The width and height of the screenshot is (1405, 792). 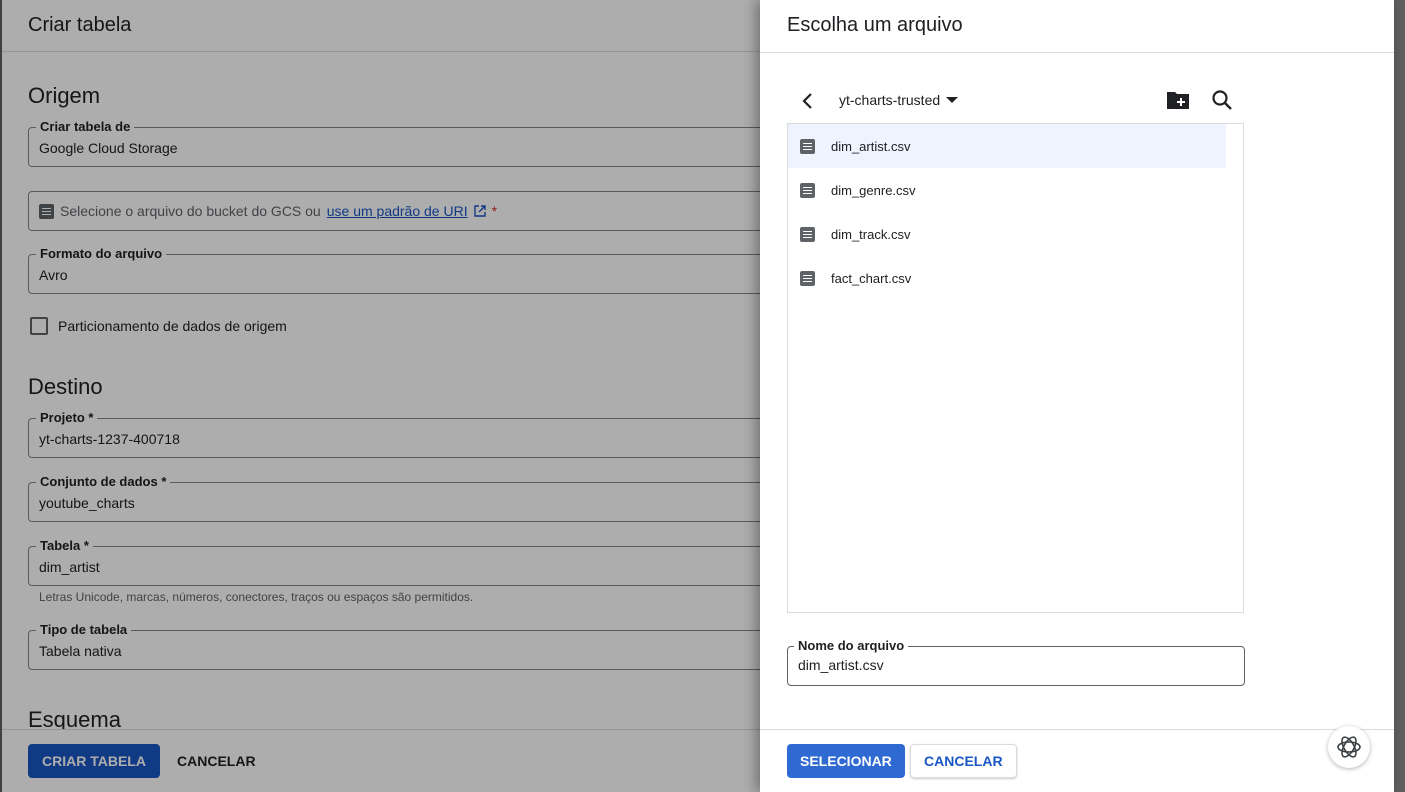 What do you see at coordinates (871, 234) in the screenshot?
I see `file-name: dim_track.csv` at bounding box center [871, 234].